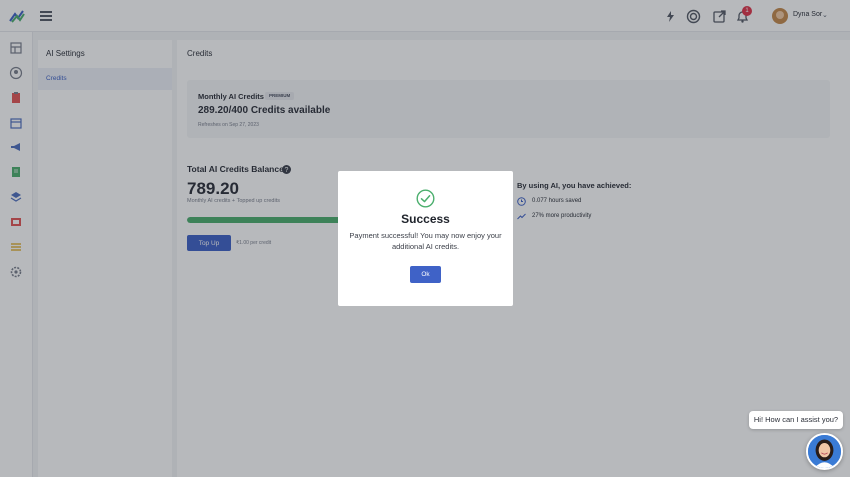  I want to click on assistant-portrait-icon, so click(824, 451).